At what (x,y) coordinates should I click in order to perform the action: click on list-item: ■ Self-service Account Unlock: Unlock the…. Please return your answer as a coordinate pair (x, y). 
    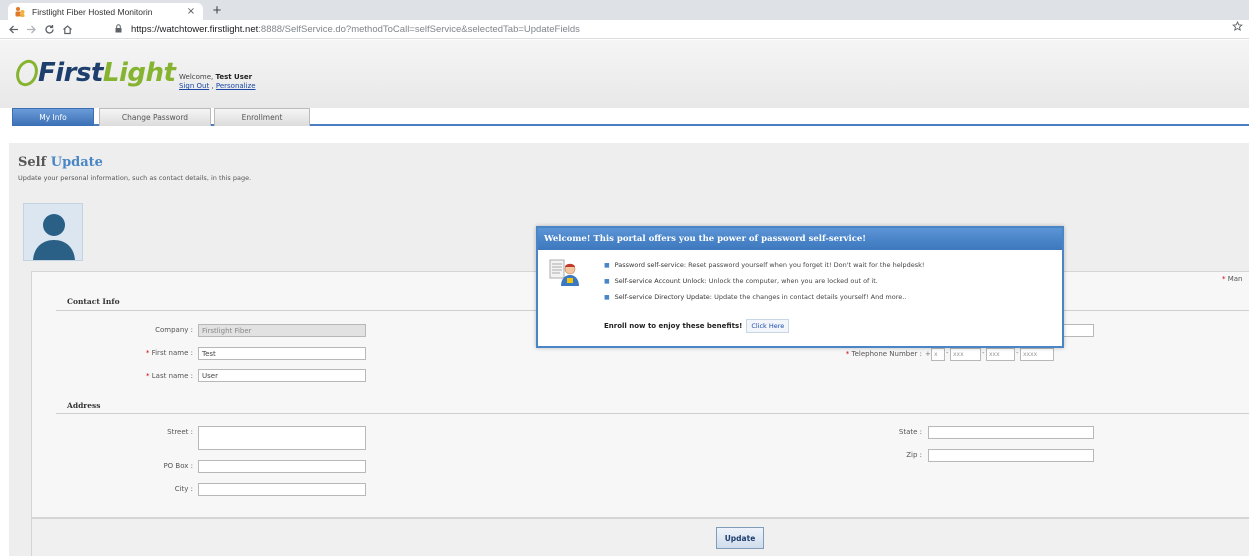
    Looking at the image, I should click on (764, 285).